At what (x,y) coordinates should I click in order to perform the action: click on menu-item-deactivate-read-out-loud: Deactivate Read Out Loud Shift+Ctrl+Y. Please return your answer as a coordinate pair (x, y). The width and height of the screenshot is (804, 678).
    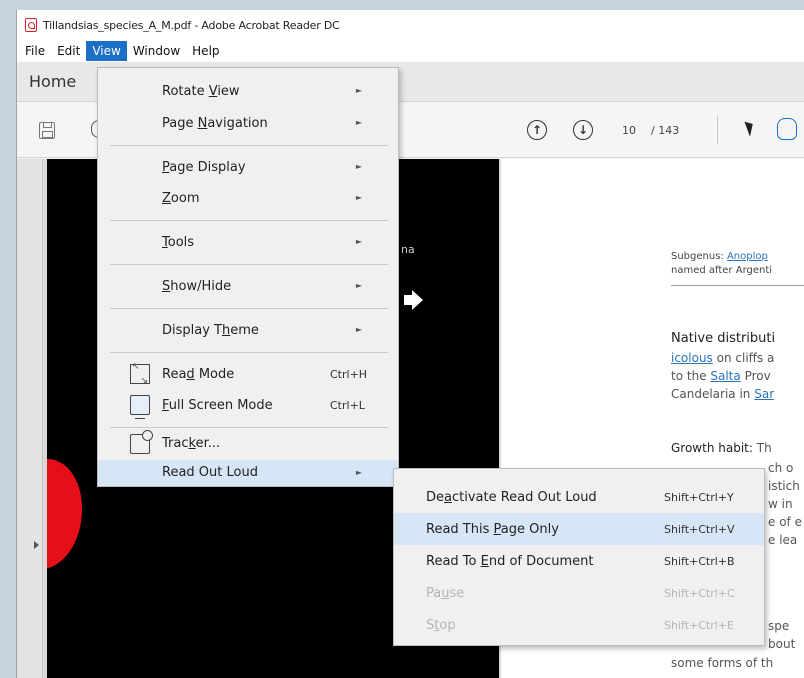
    Looking at the image, I should click on (579, 497).